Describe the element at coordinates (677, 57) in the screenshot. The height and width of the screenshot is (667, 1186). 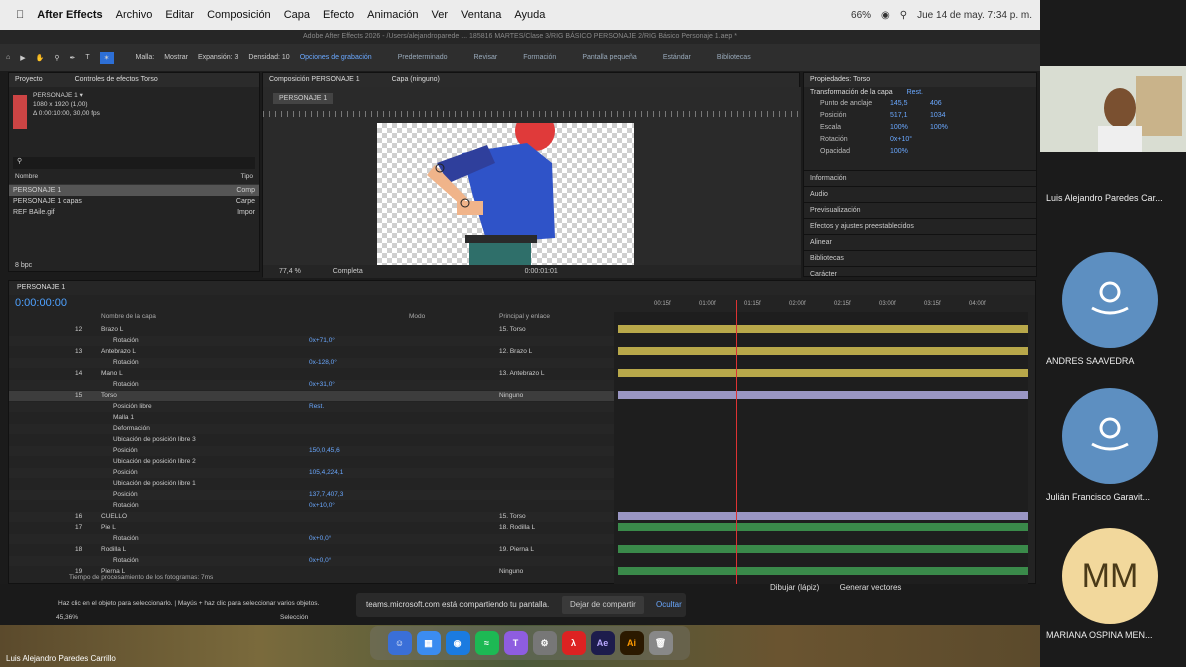
I see `ws-estandar: Estándar` at that location.